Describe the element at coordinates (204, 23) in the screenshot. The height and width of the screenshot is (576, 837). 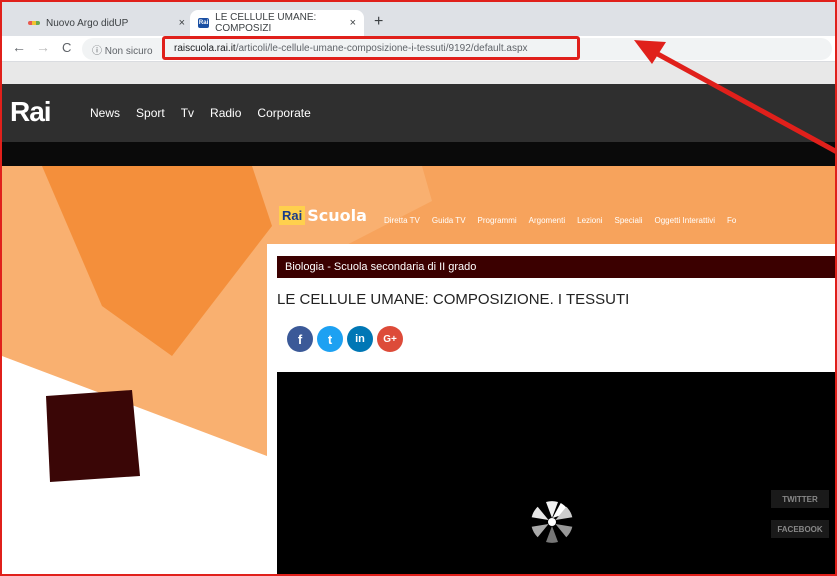
I see `rai-favicon-icon: Rai` at that location.